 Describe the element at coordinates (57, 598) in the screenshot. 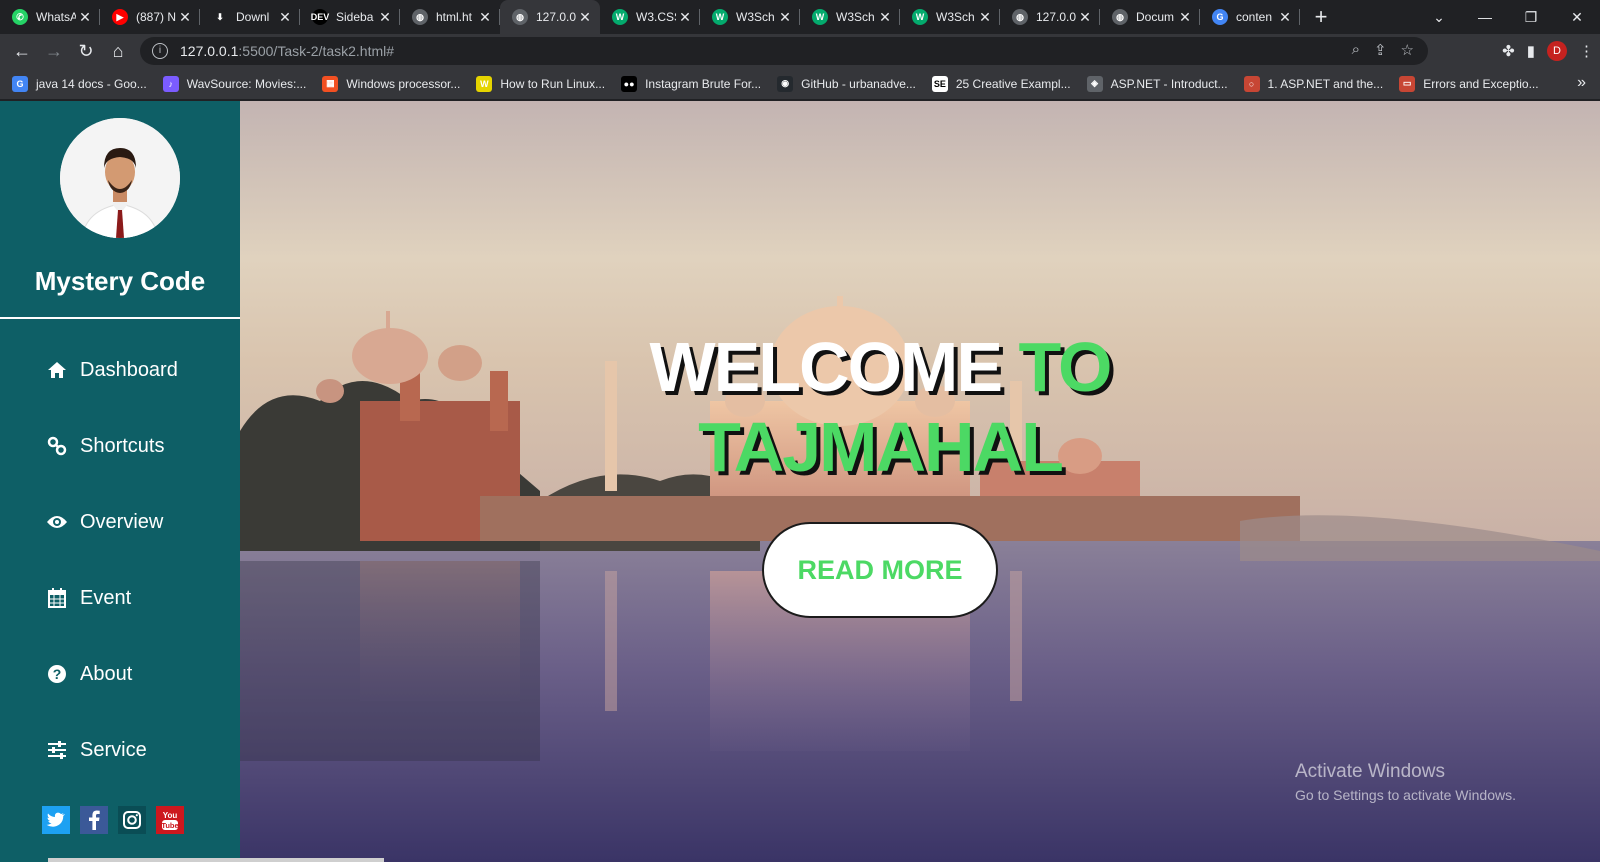

I see `calendar-icon` at that location.